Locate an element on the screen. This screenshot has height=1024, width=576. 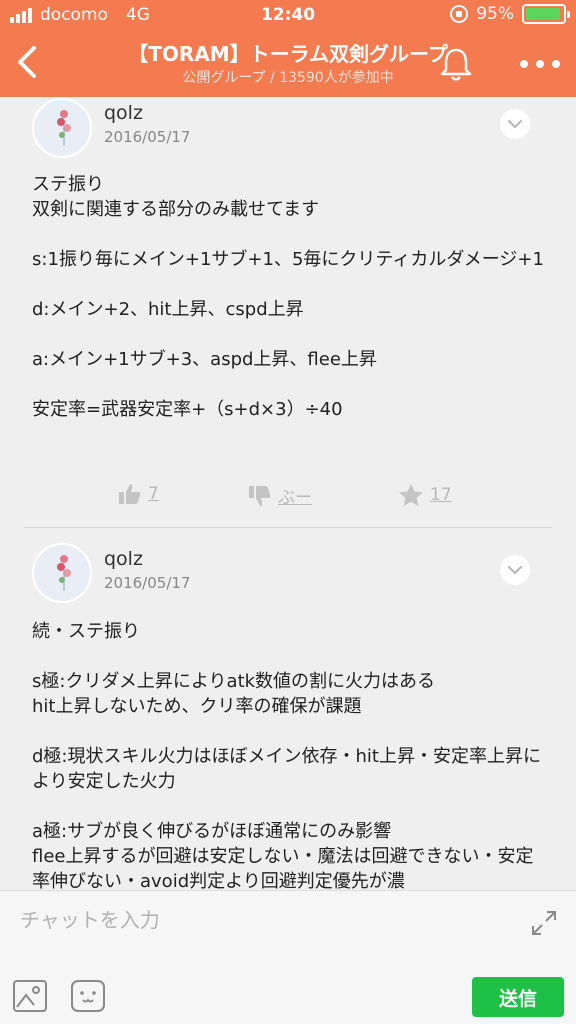
thumbs-up-icon is located at coordinates (130, 494).